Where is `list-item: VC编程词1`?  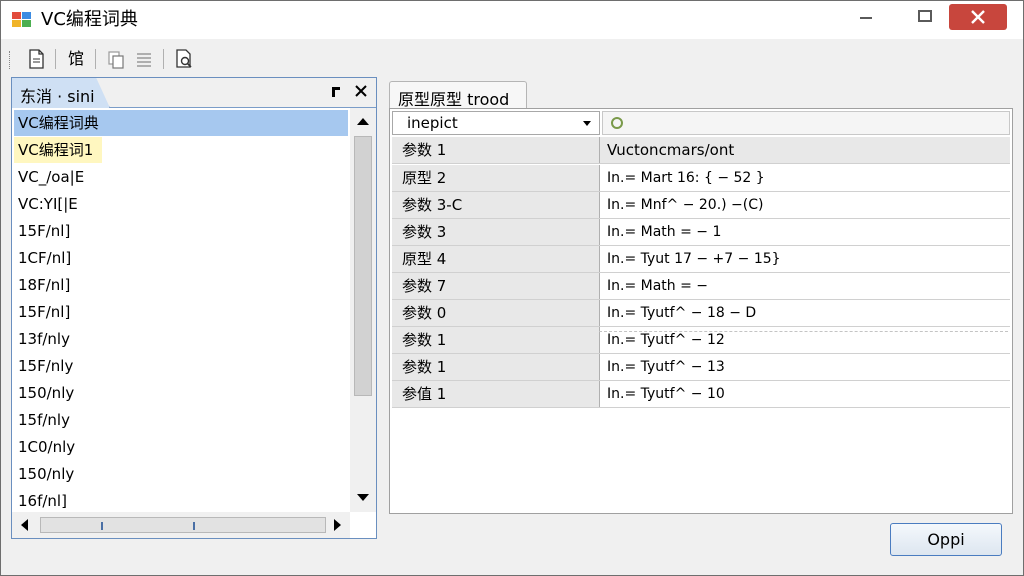
list-item: VC编程词1 is located at coordinates (58, 150).